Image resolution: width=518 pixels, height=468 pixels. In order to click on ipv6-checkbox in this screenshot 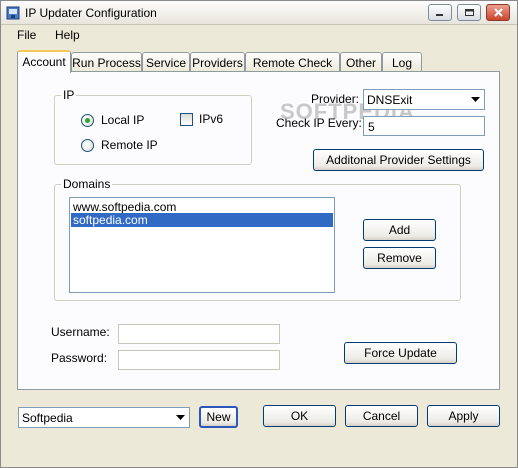, I will do `click(186, 119)`.